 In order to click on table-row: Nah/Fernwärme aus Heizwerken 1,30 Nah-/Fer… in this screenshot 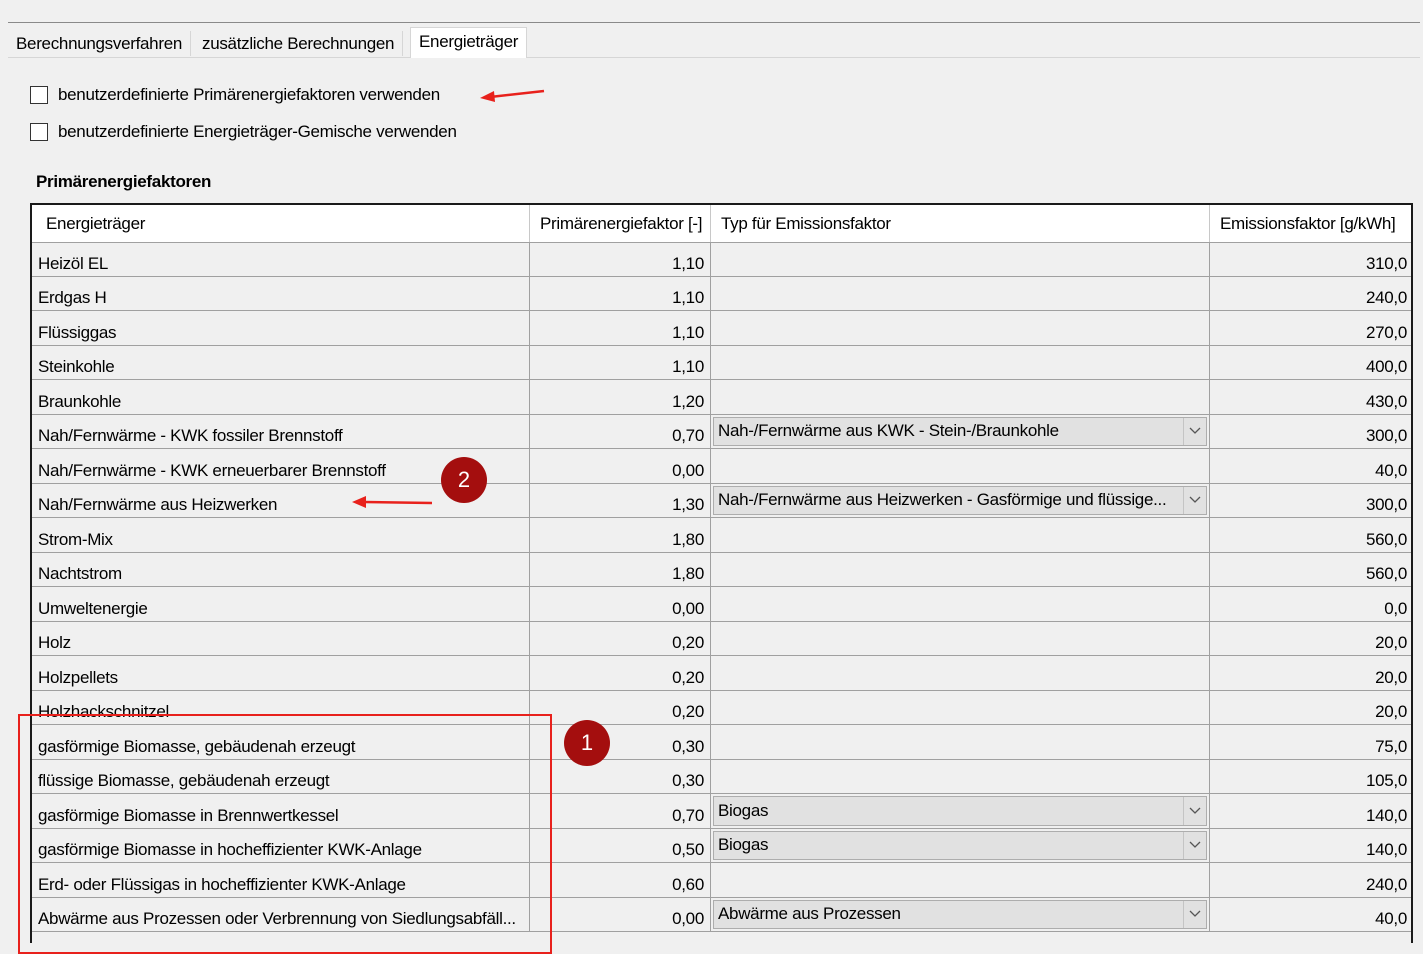, I will do `click(721, 500)`.